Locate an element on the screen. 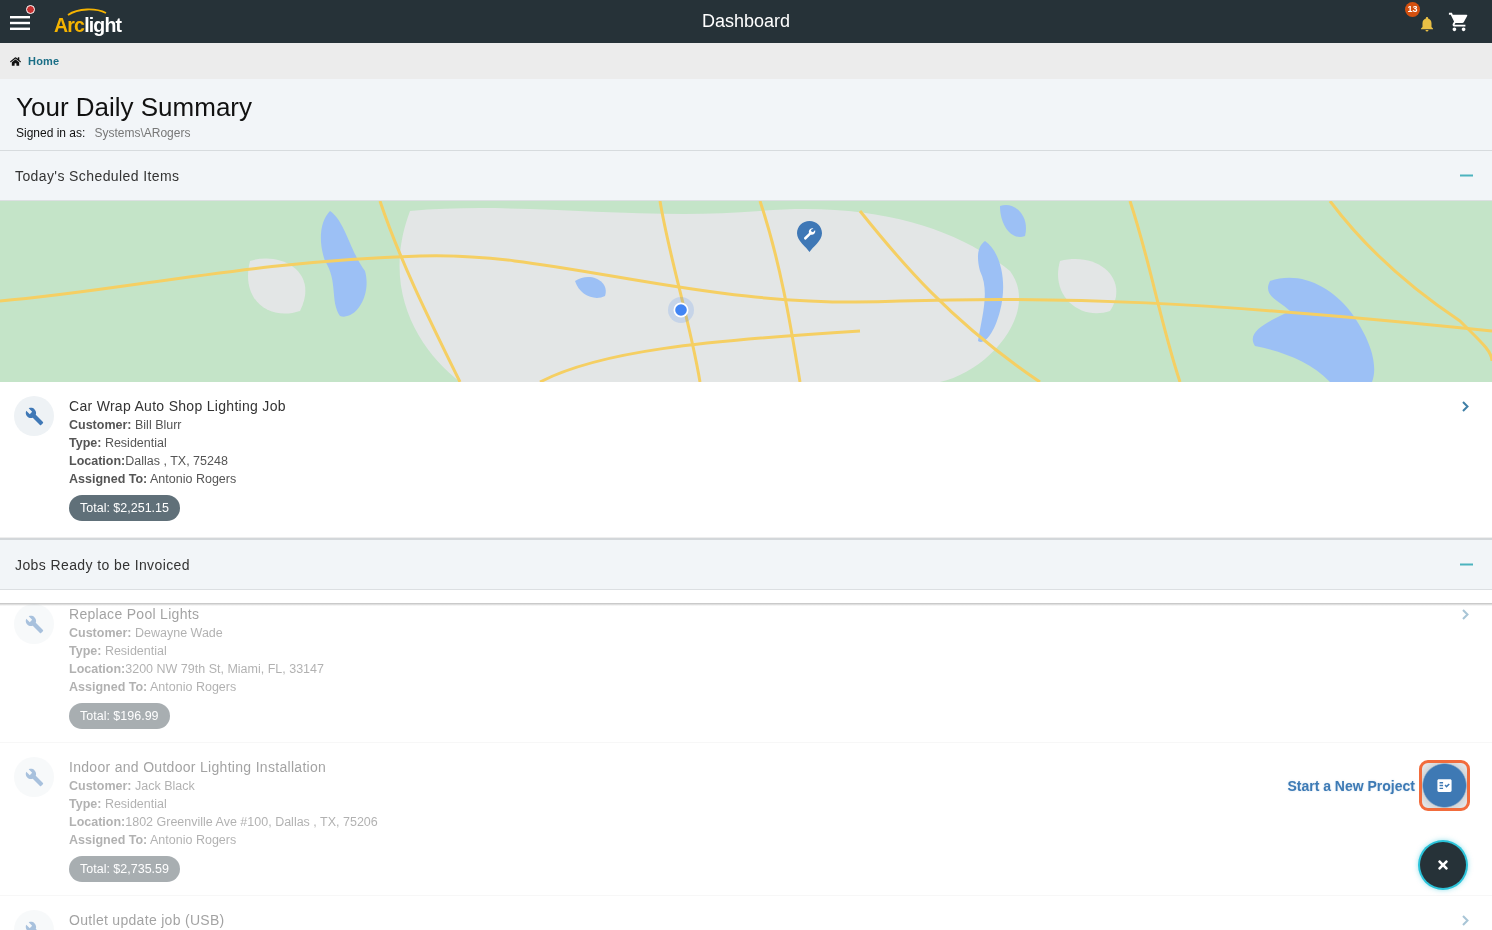  section-title: Today's Scheduled Items is located at coordinates (97, 175).